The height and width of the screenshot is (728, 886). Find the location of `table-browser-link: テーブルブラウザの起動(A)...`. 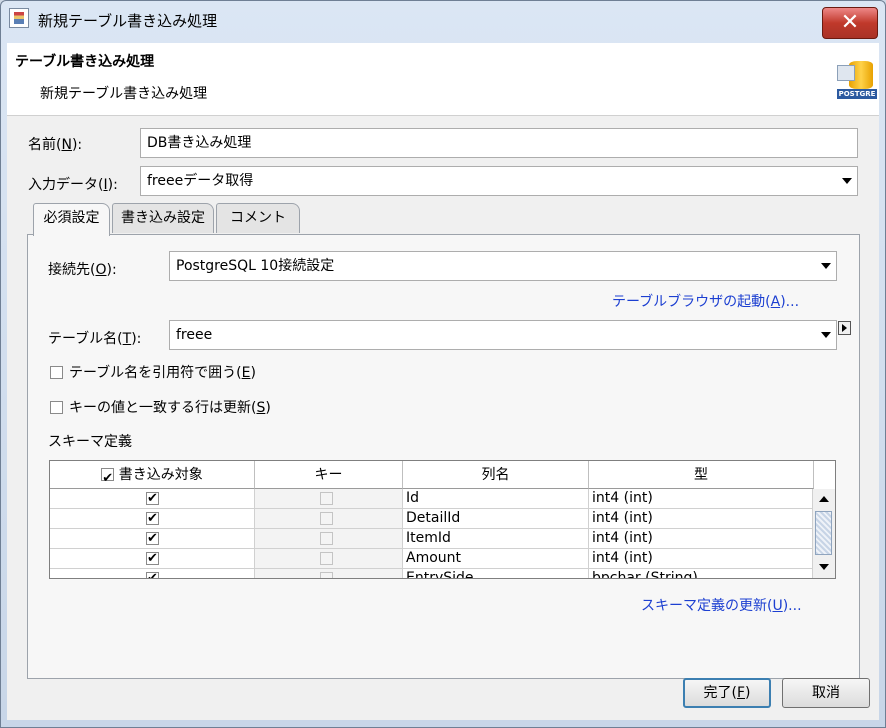

table-browser-link: テーブルブラウザの起動(A)... is located at coordinates (705, 301).